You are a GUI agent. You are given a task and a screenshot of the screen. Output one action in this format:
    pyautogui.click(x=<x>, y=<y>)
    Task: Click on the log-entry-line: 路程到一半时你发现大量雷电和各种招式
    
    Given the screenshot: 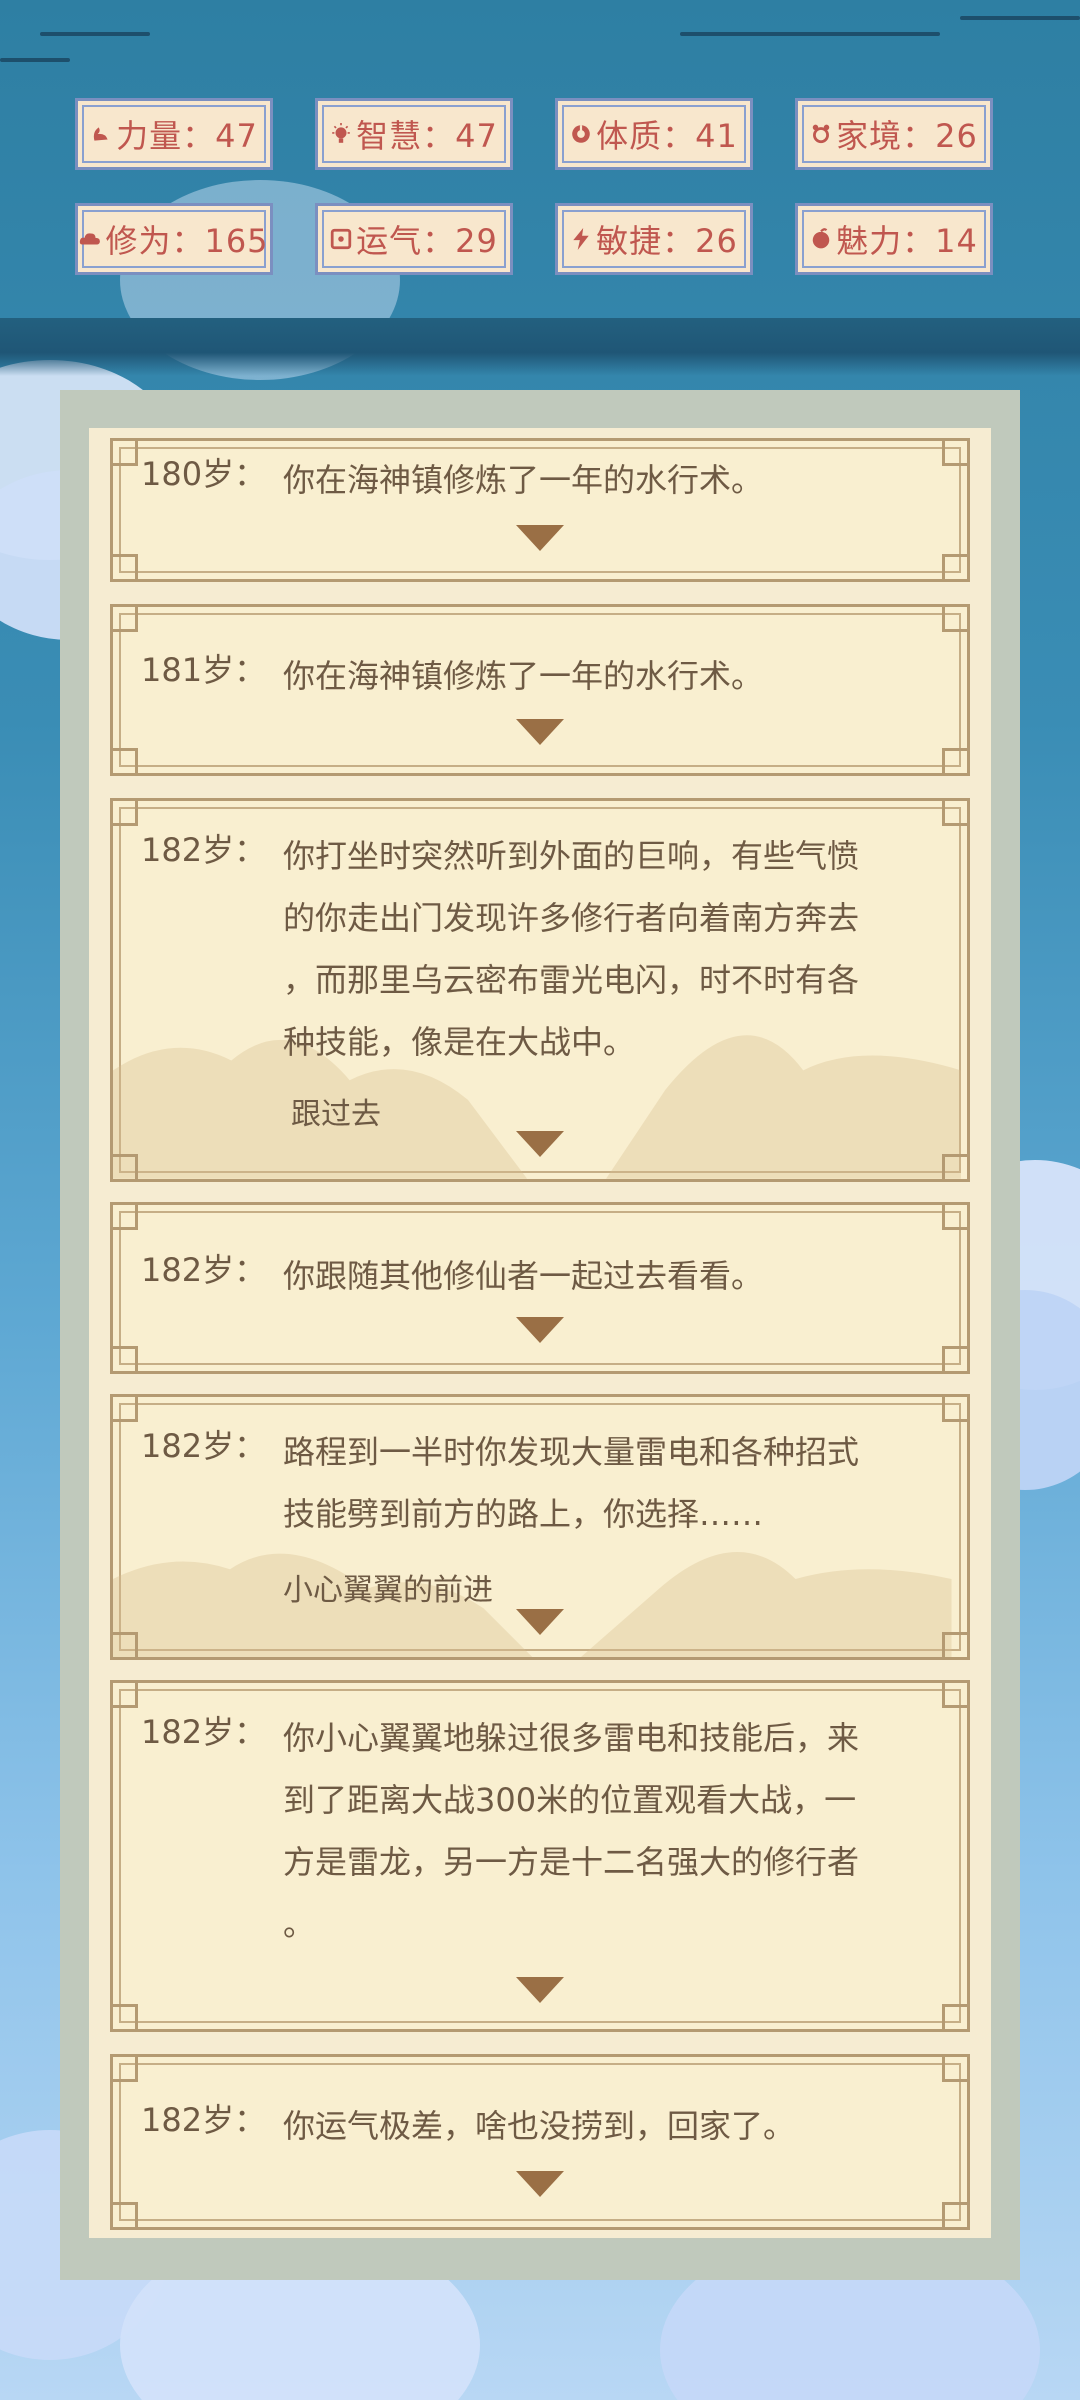 What is the action you would take?
    pyautogui.click(x=571, y=1452)
    